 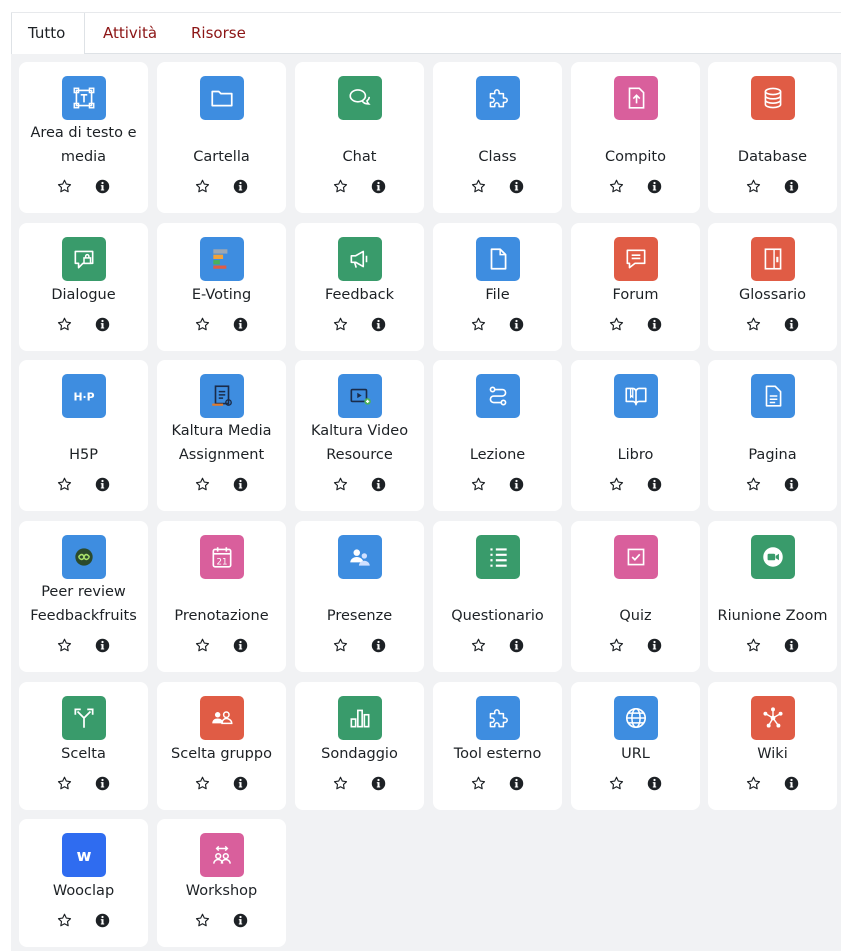 What do you see at coordinates (359, 596) in the screenshot?
I see `module-card-presenze: Presenze` at bounding box center [359, 596].